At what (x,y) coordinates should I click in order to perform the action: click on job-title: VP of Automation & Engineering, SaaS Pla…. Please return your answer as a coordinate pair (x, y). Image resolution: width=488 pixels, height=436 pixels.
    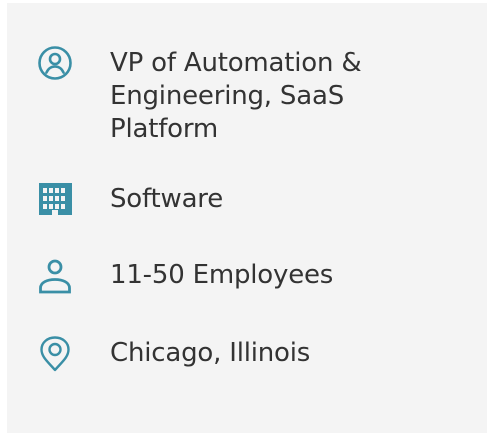
    Looking at the image, I should click on (236, 96).